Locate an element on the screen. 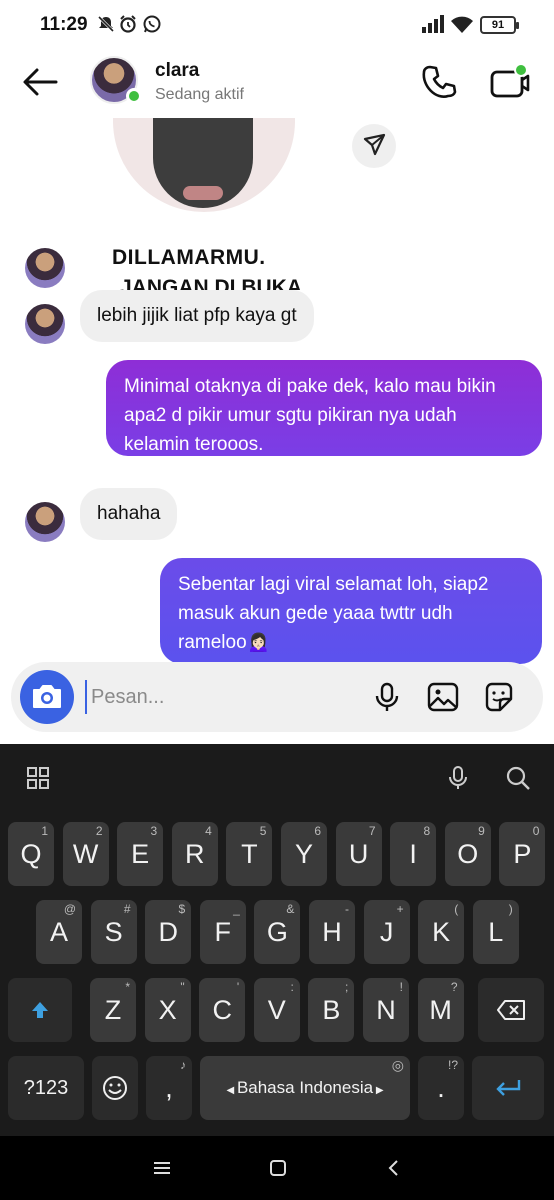 The width and height of the screenshot is (554, 1200). key-r: R4 is located at coordinates (194, 854).